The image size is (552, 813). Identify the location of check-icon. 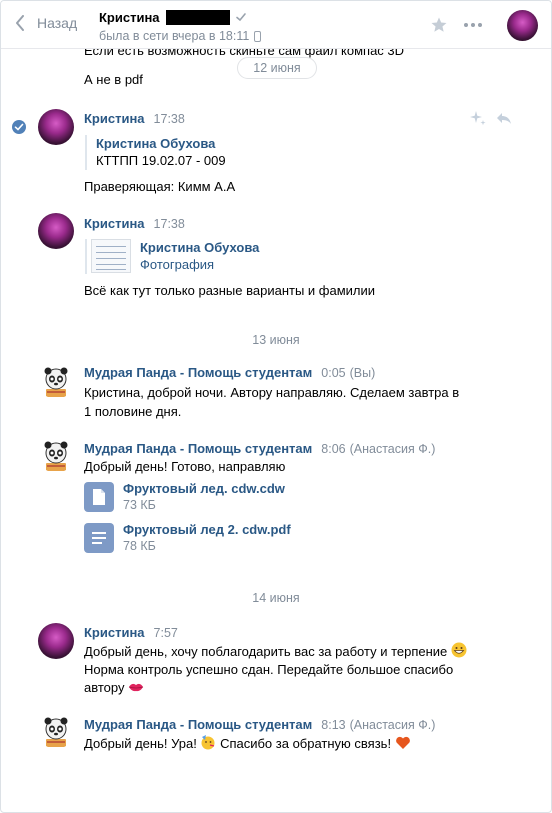
(240, 17).